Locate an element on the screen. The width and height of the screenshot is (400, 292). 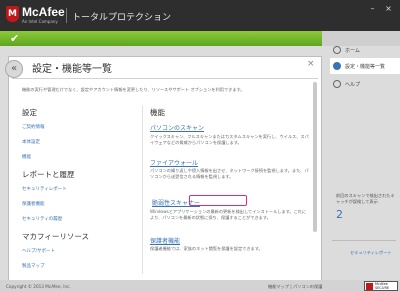
app-title: トータルプロテクション is located at coordinates (122, 18).